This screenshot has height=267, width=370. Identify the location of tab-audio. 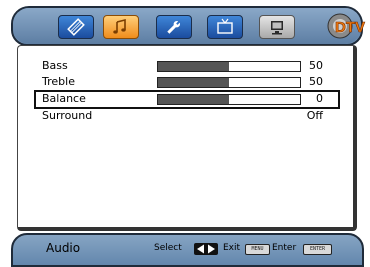
(121, 27).